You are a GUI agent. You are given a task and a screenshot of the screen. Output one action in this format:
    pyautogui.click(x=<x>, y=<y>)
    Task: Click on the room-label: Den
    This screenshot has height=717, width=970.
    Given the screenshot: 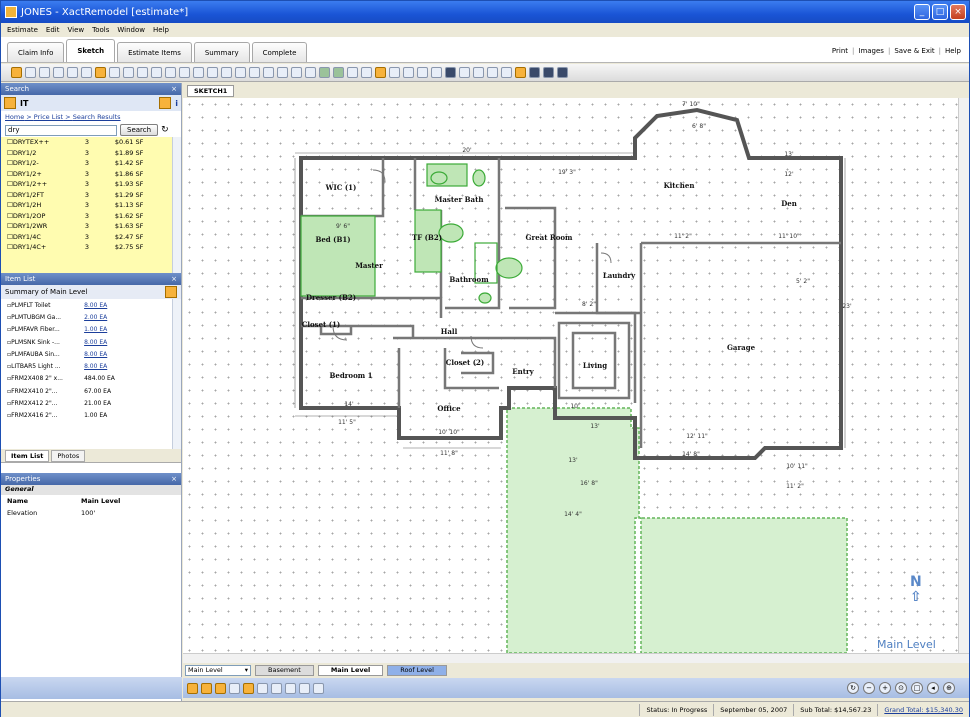 What is the action you would take?
    pyautogui.click(x=789, y=203)
    